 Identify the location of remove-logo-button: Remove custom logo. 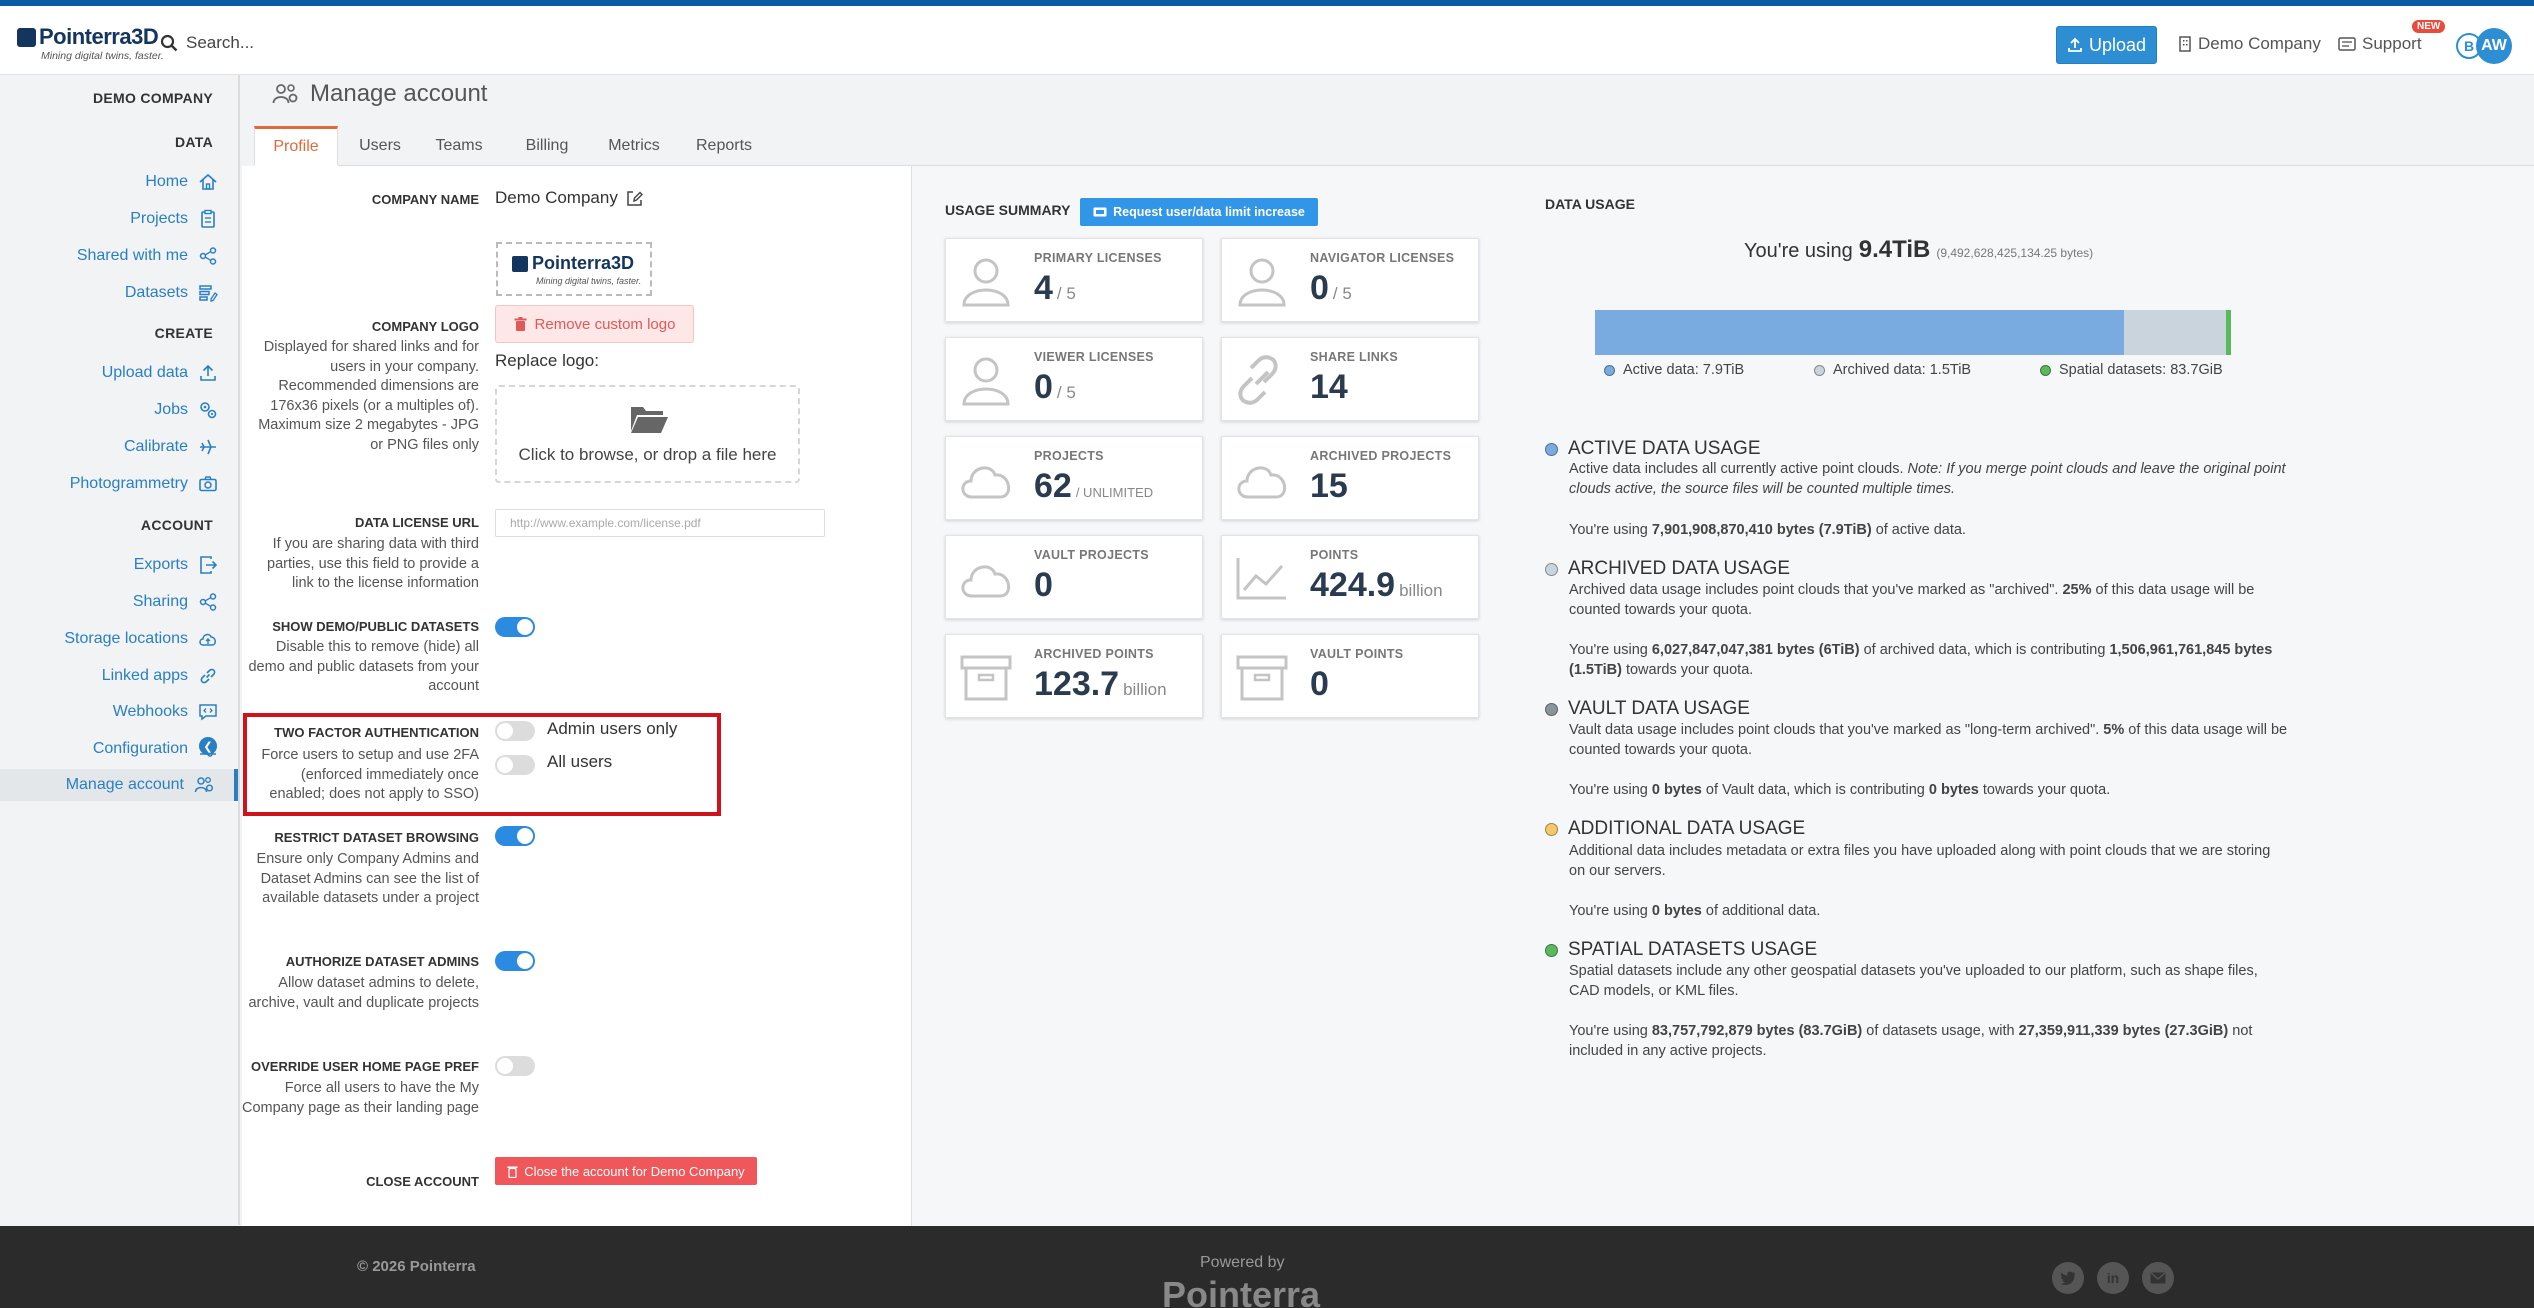
(594, 324).